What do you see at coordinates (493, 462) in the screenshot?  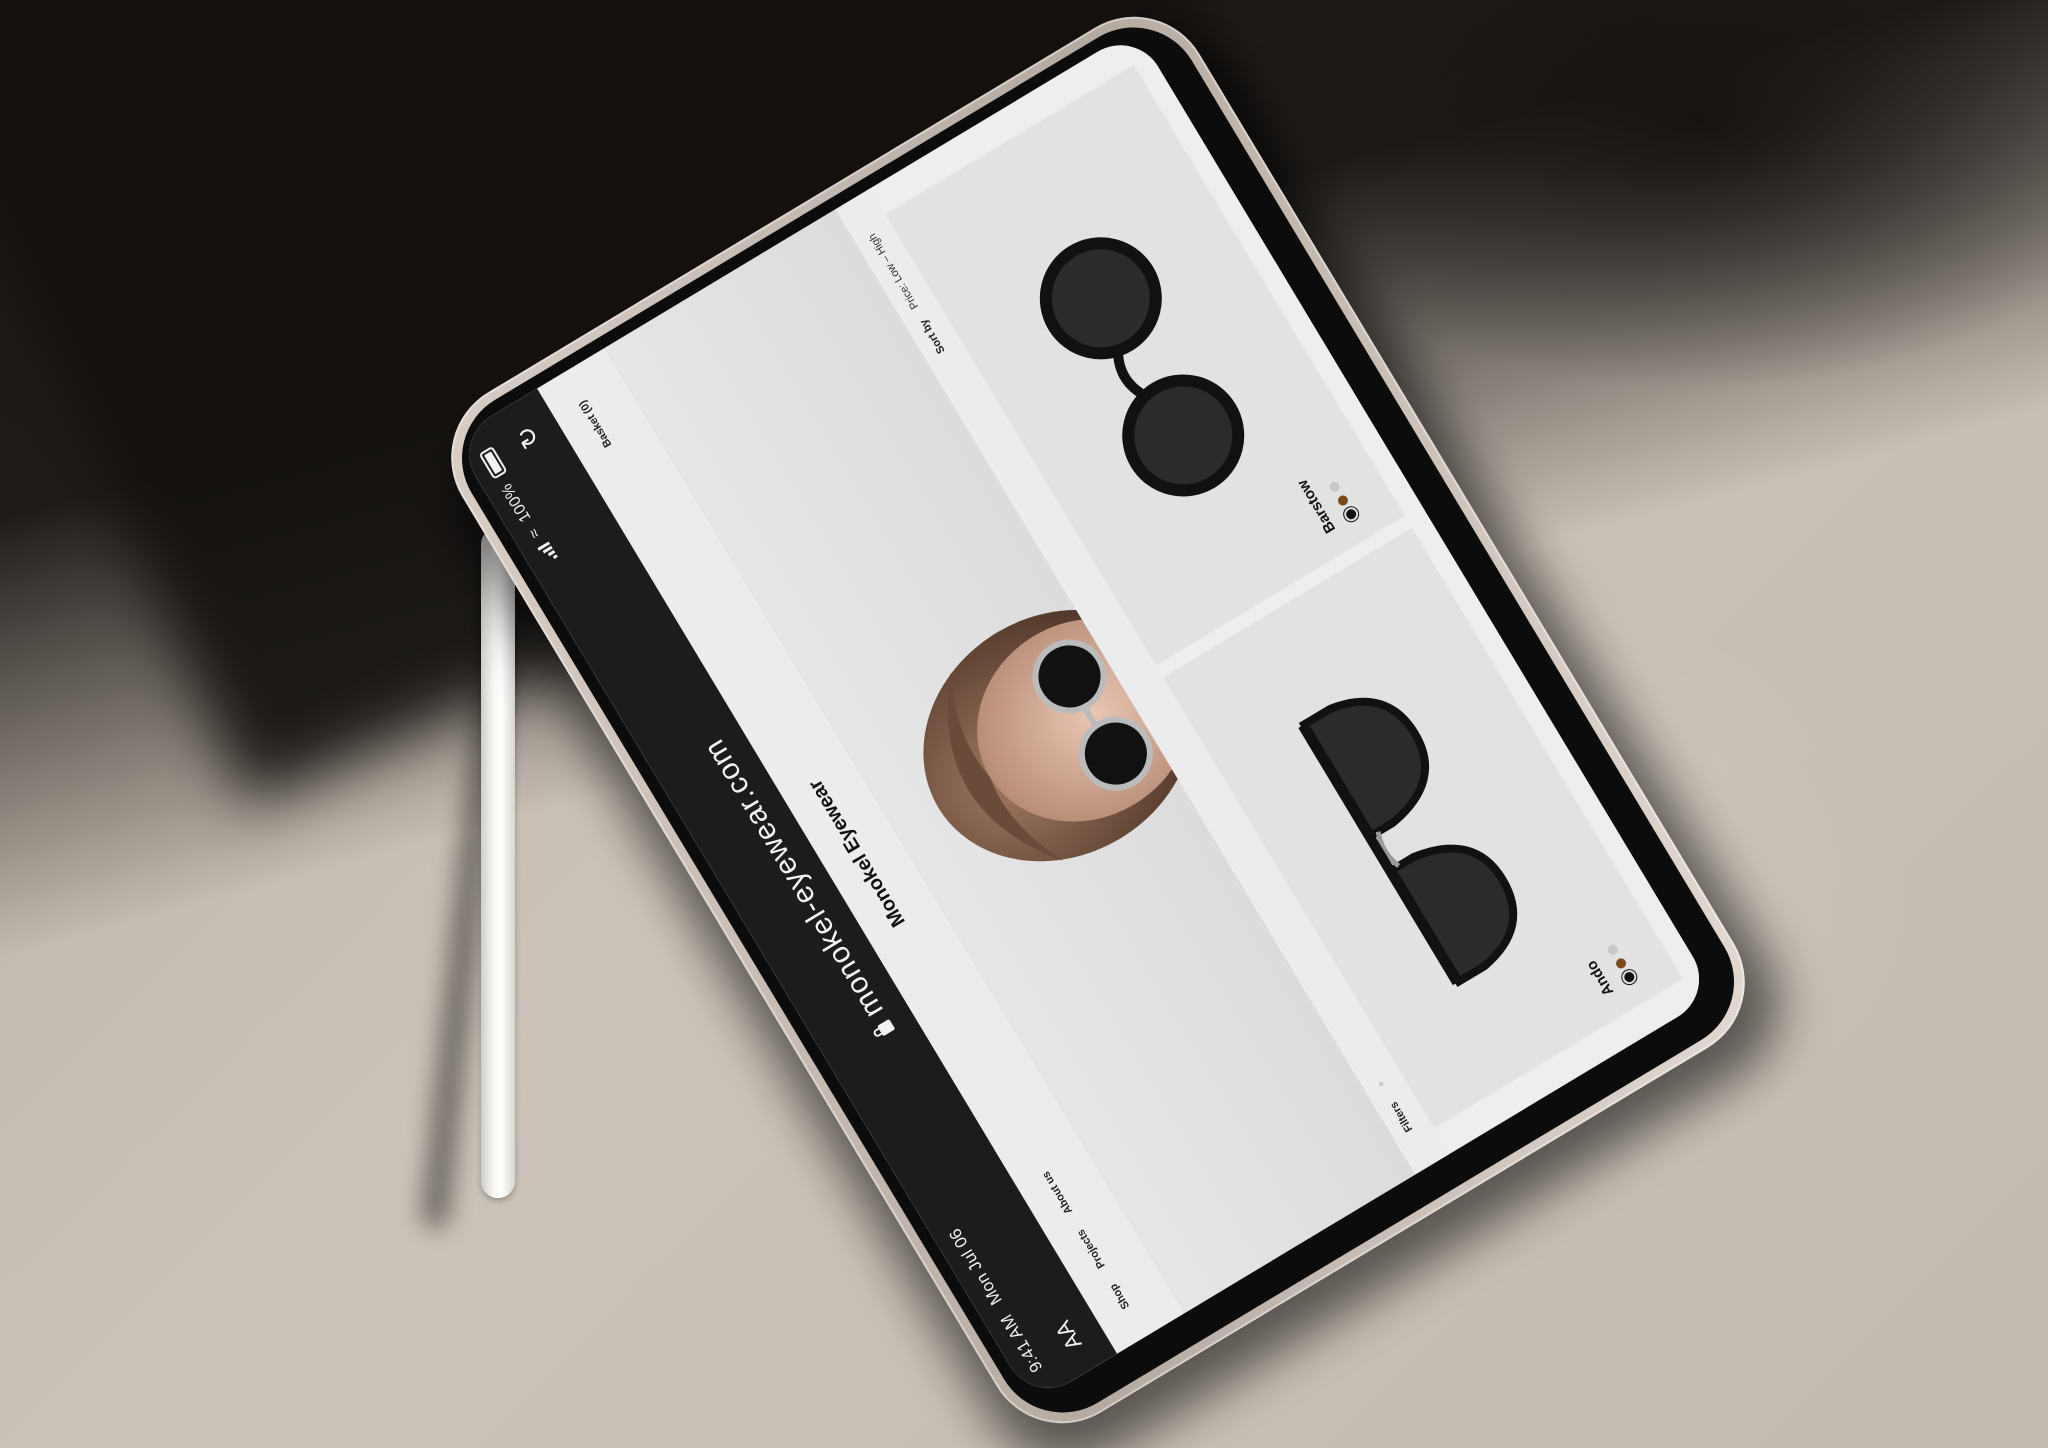 I see `battery-icon` at bounding box center [493, 462].